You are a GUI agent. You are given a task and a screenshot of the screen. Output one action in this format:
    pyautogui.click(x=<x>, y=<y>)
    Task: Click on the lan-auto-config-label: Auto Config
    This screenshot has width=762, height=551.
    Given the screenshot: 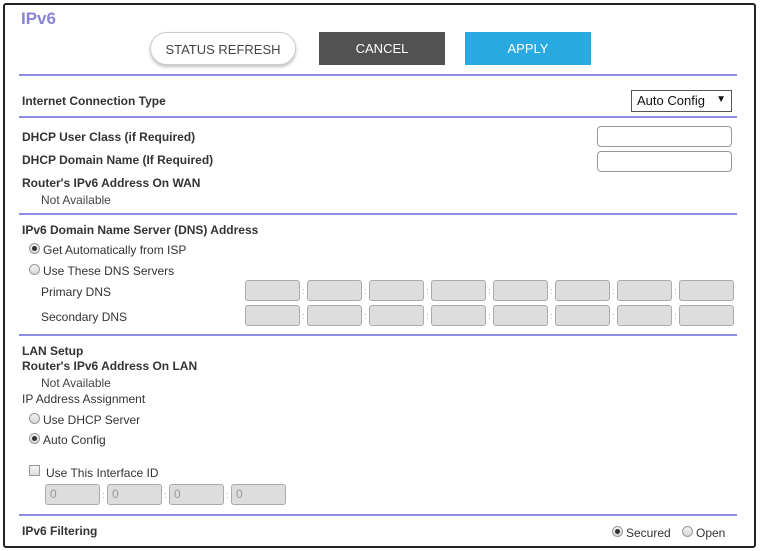 What is the action you would take?
    pyautogui.click(x=74, y=440)
    